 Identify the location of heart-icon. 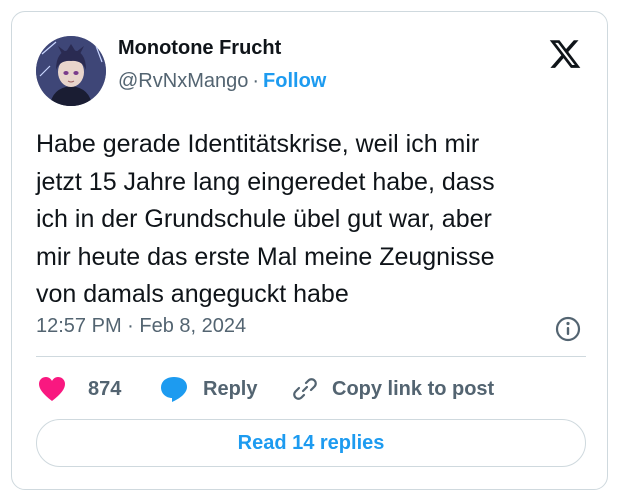
(52, 389).